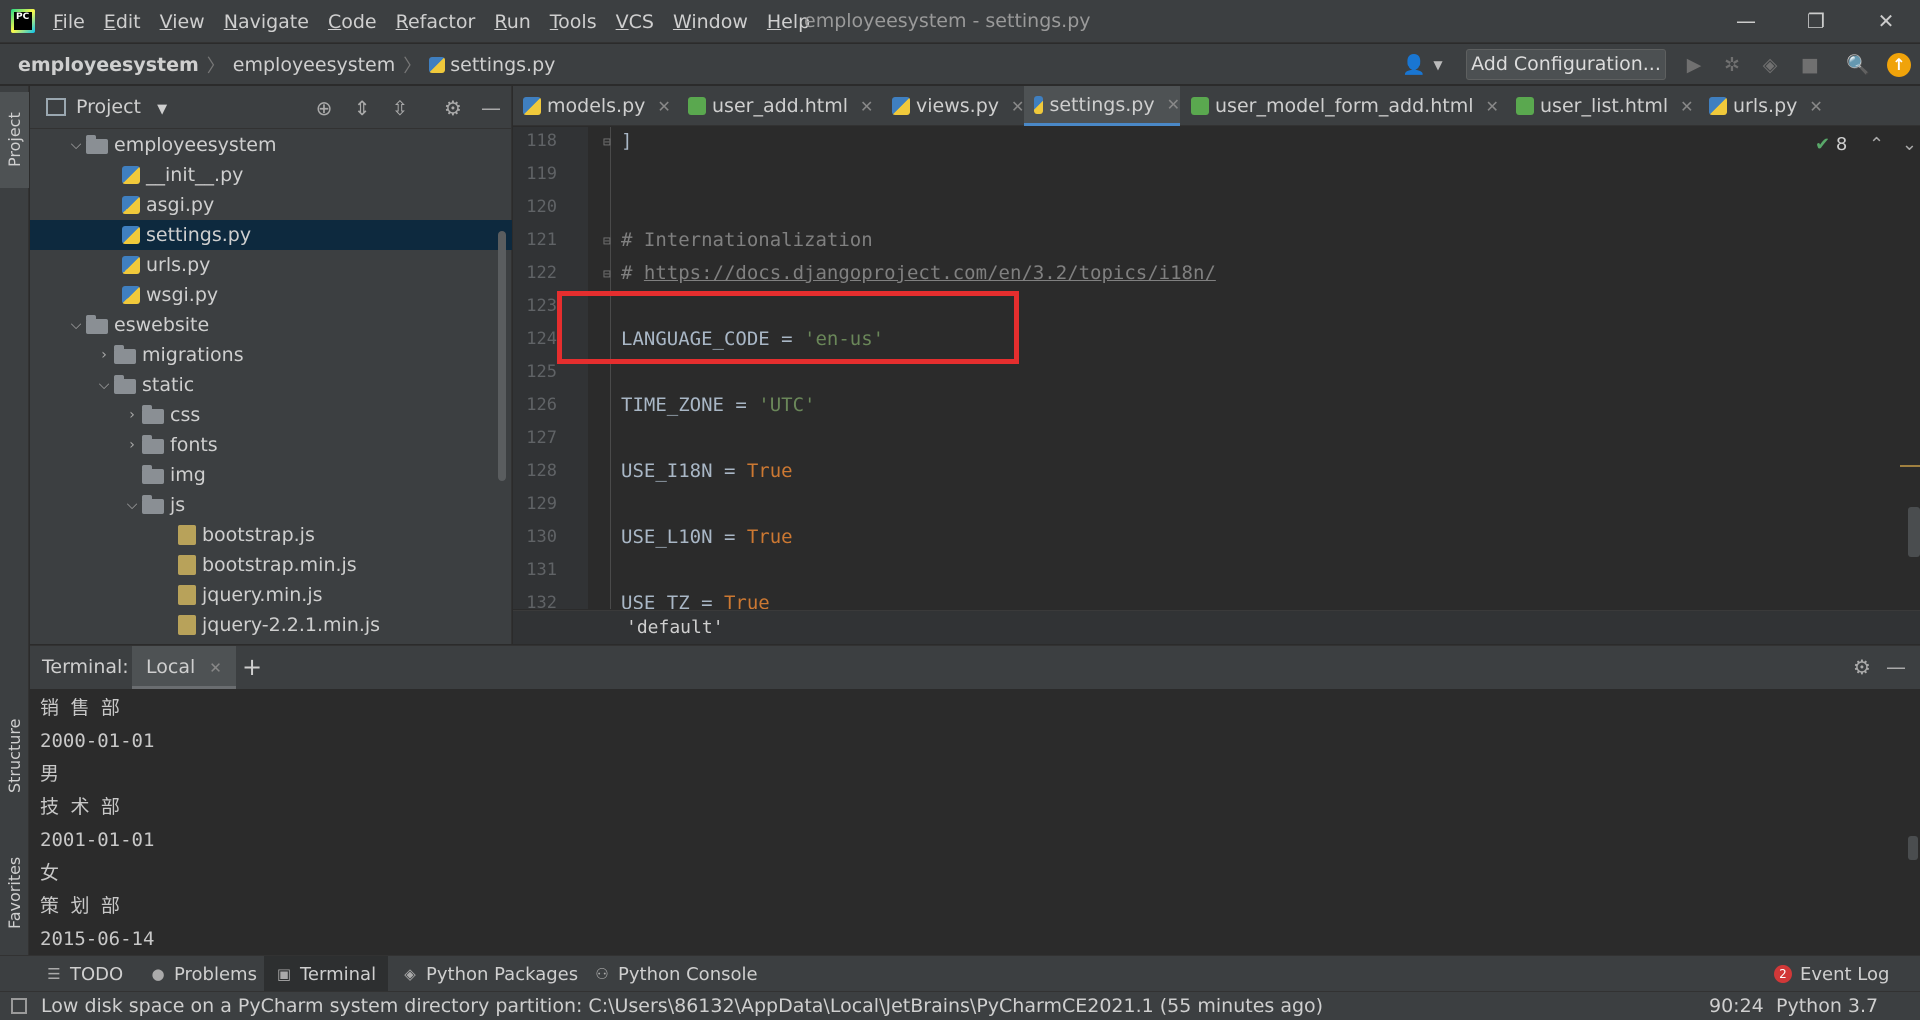 This screenshot has width=1920, height=1020. Describe the element at coordinates (675, 628) in the screenshot. I see `editor-breadcrumb-item: 'default'` at that location.